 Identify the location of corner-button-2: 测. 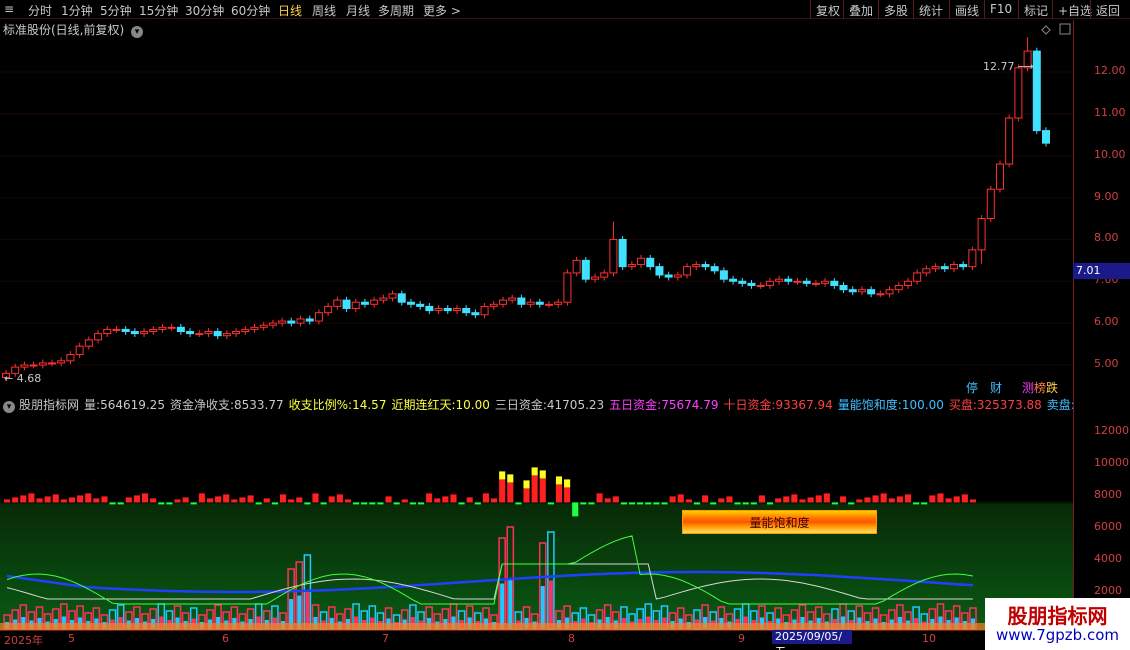
(1028, 388).